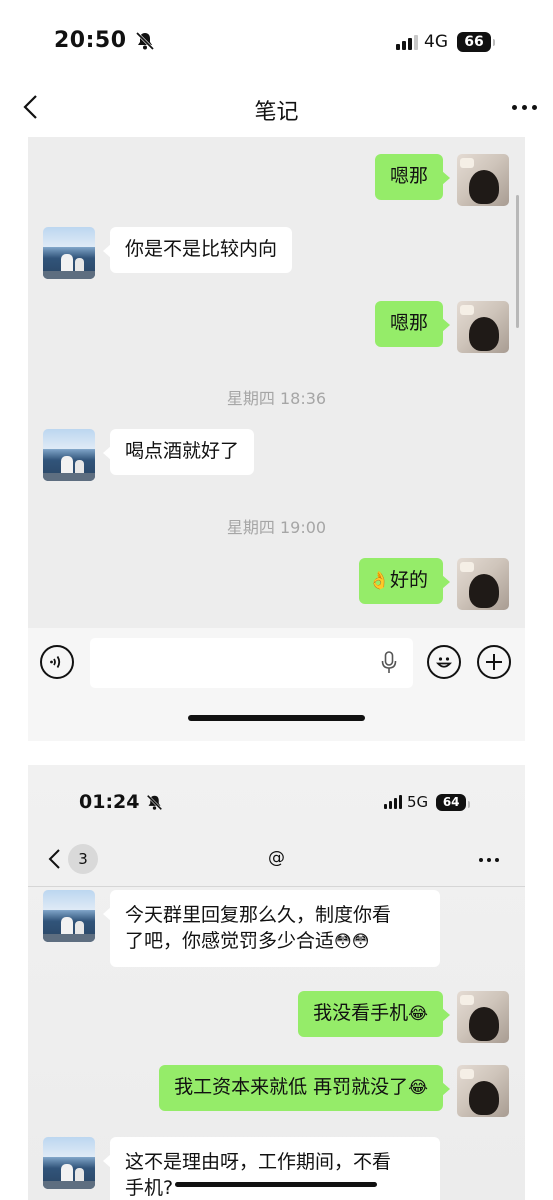 This screenshot has width=553, height=1200. I want to click on message-text: 好的, so click(408, 580).